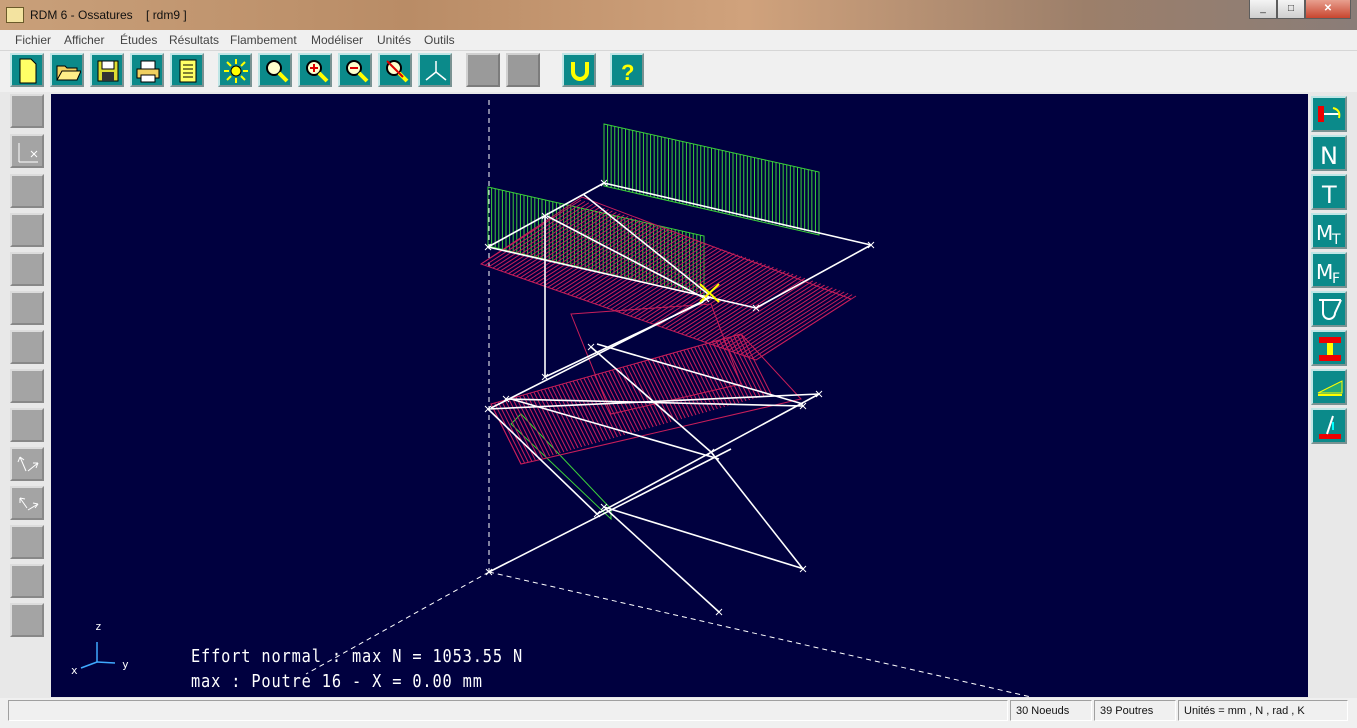  What do you see at coordinates (1328, 9) in the screenshot?
I see `close-button: ✕` at bounding box center [1328, 9].